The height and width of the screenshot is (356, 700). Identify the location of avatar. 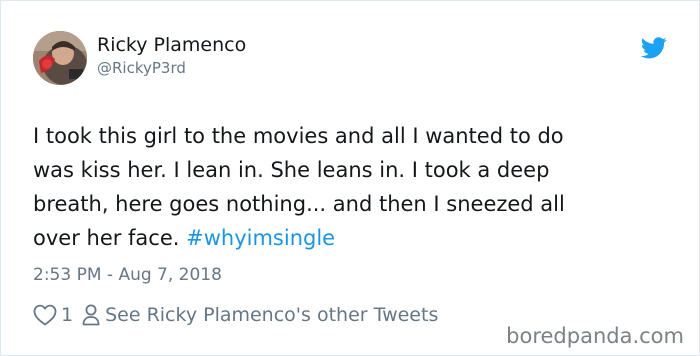
(60, 58).